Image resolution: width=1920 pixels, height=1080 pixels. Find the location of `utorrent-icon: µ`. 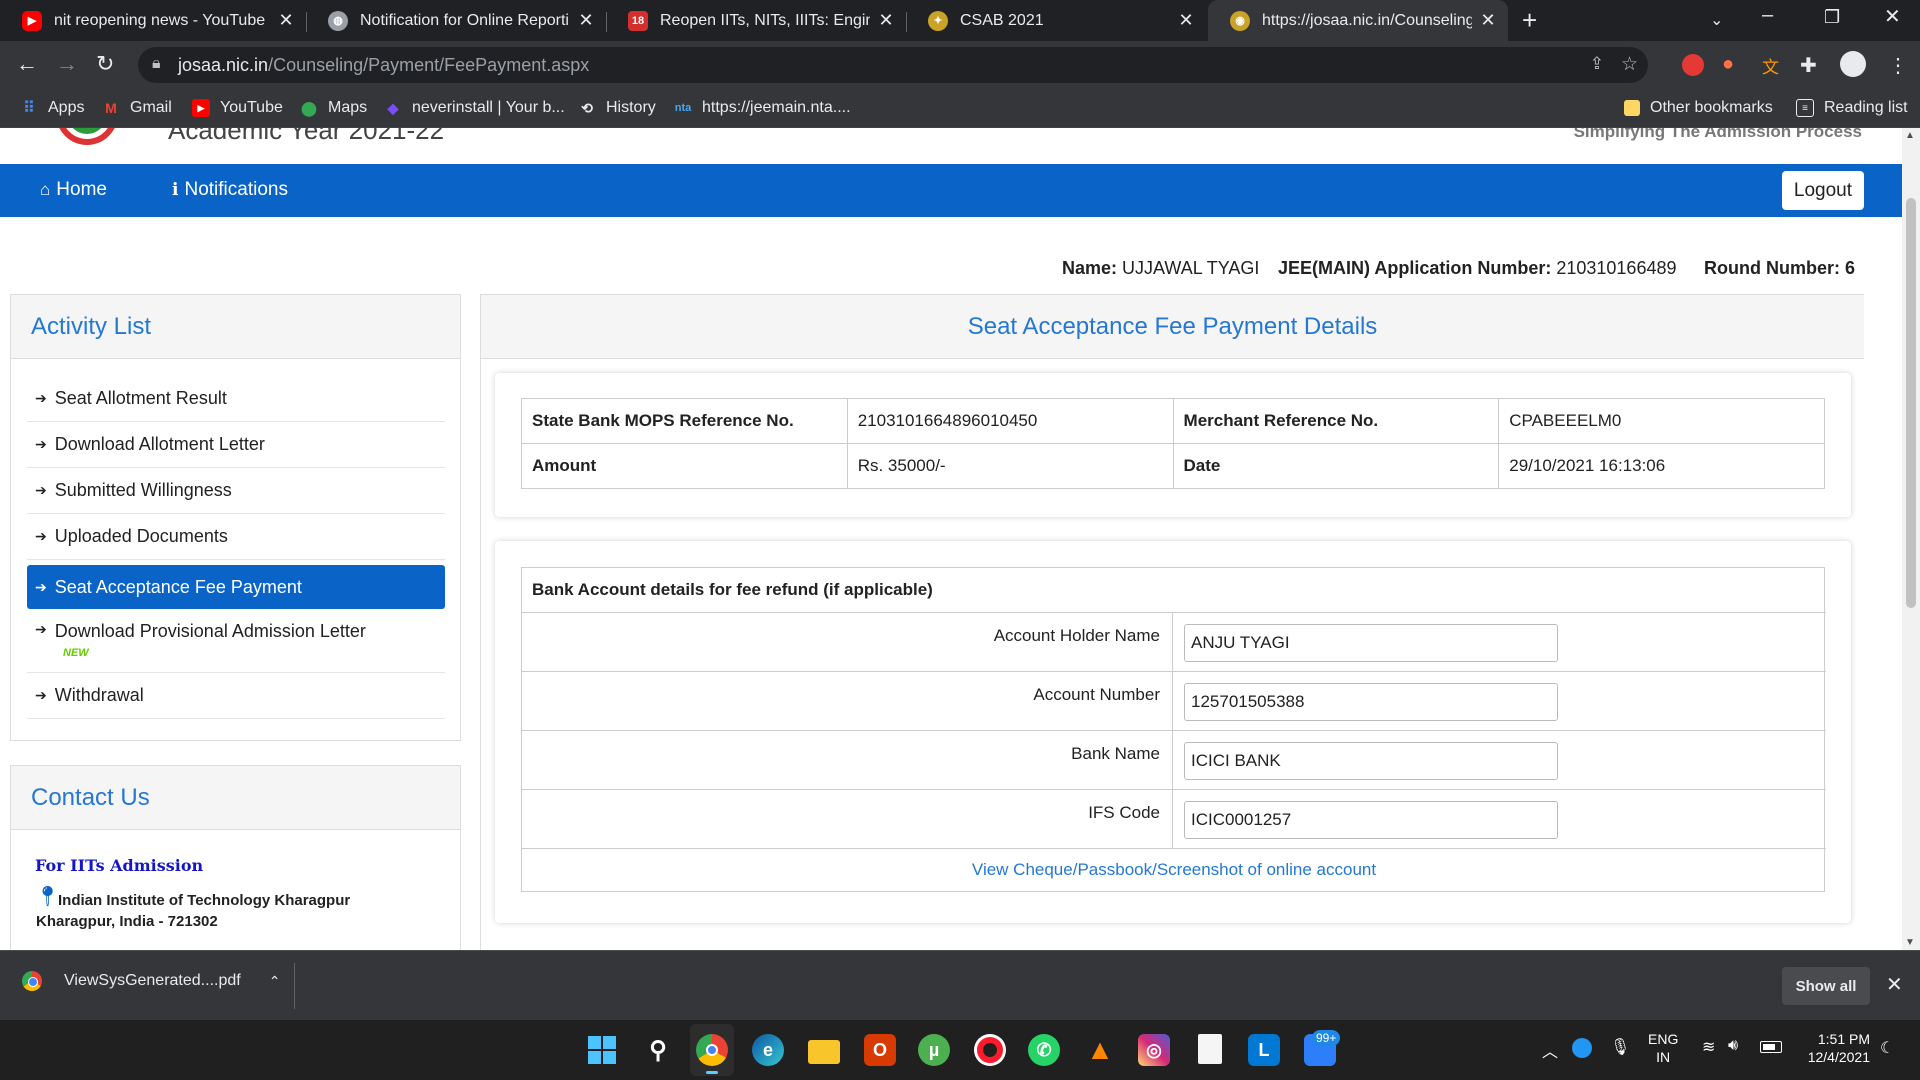

utorrent-icon: µ is located at coordinates (934, 1050).